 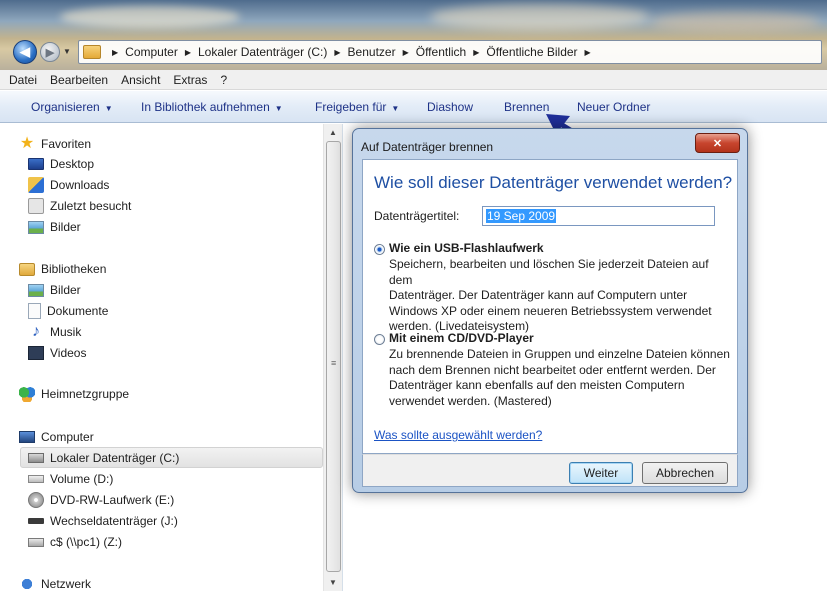 What do you see at coordinates (427, 147) in the screenshot?
I see `dialog-title: Auf Datenträger brennen` at bounding box center [427, 147].